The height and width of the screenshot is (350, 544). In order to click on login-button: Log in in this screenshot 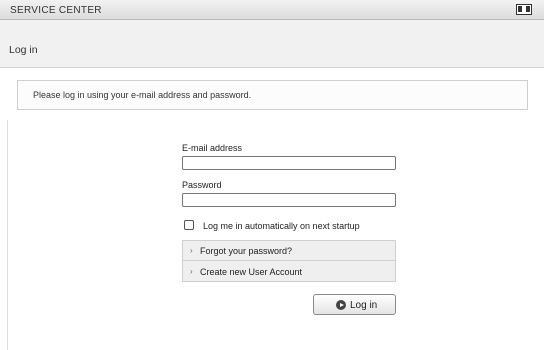, I will do `click(354, 304)`.